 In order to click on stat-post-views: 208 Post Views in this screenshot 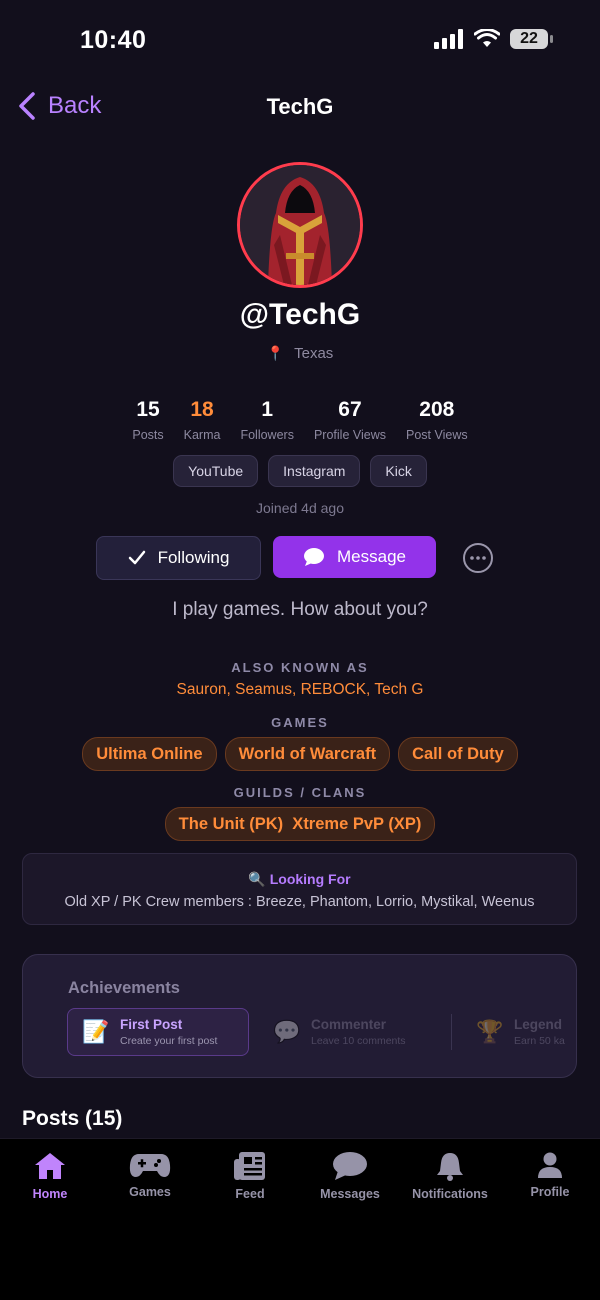, I will do `click(437, 420)`.